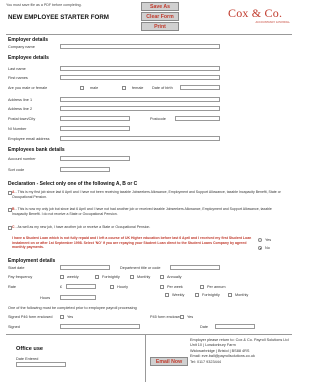 The width and height of the screenshot is (320, 386). What do you see at coordinates (132, 277) in the screenshot?
I see `monthly-checkbox` at bounding box center [132, 277].